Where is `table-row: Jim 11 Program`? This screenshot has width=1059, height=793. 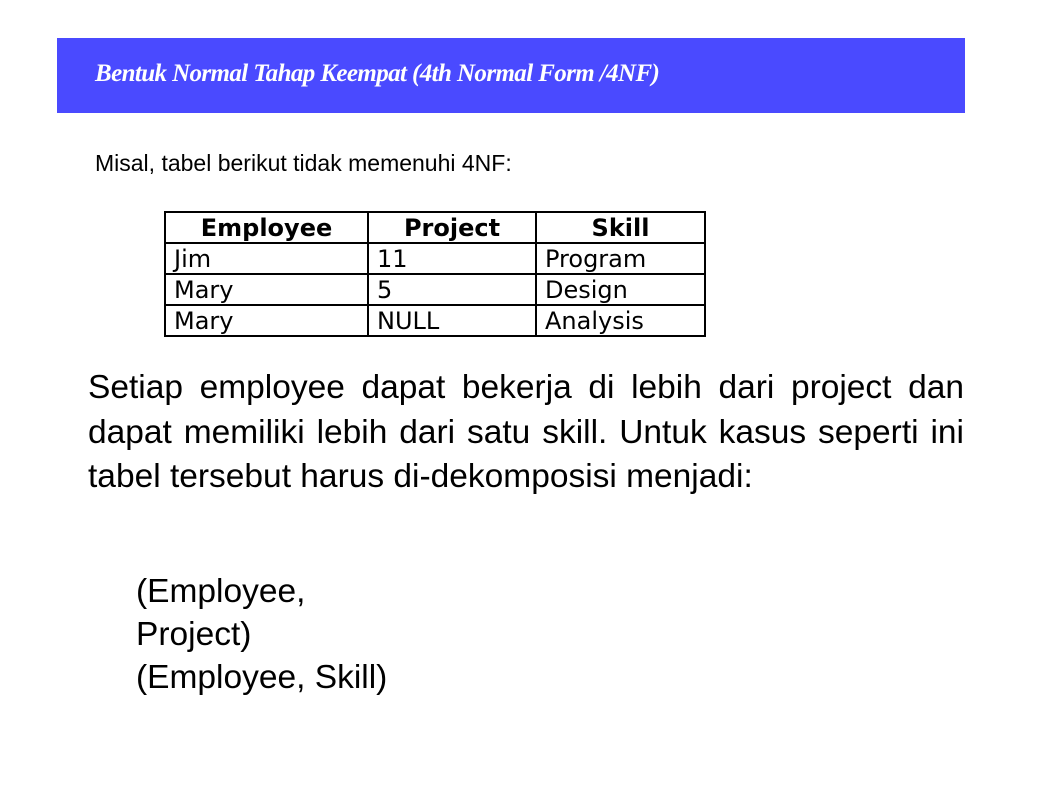
table-row: Jim 11 Program is located at coordinates (435, 258).